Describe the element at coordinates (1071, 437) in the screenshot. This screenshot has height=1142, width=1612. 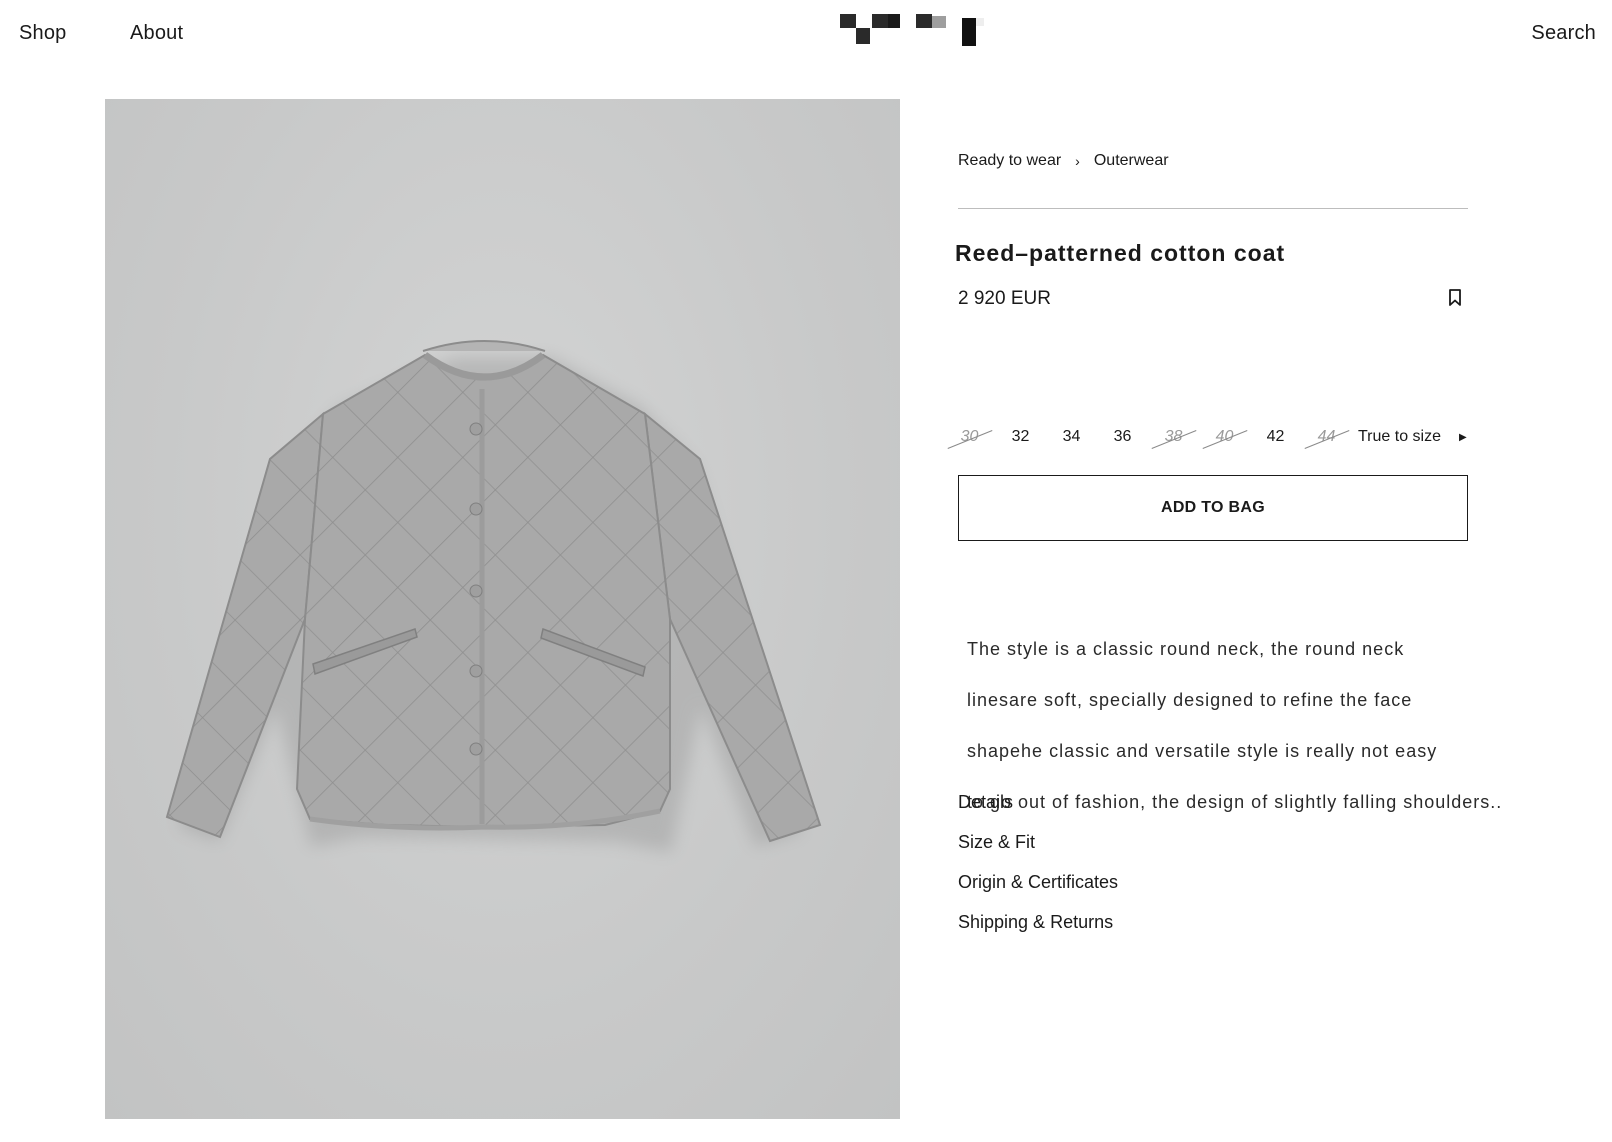
I see `size-option-34: 34` at that location.